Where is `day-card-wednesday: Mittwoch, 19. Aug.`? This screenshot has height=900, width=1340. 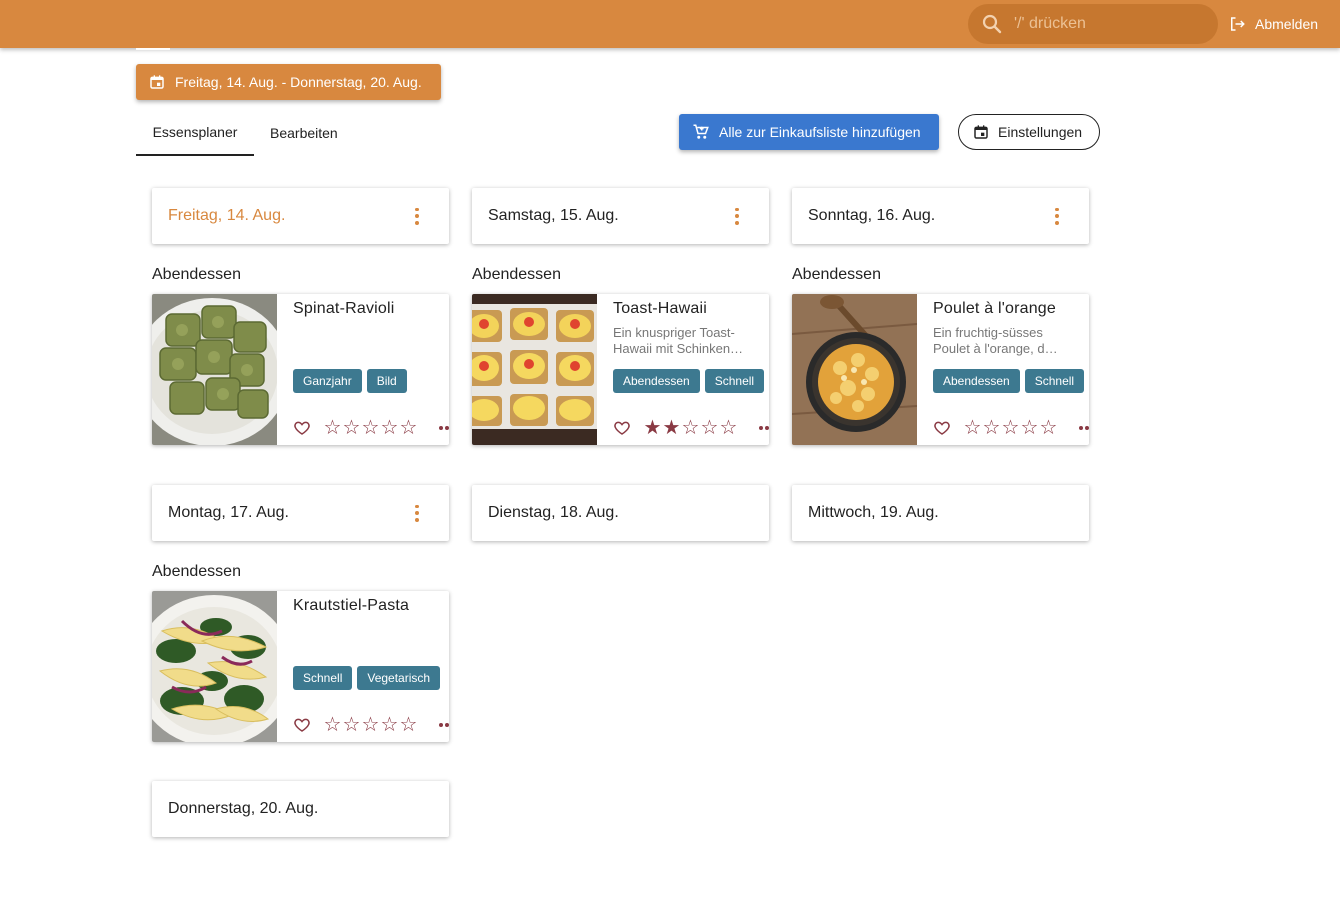
day-card-wednesday: Mittwoch, 19. Aug. is located at coordinates (940, 513).